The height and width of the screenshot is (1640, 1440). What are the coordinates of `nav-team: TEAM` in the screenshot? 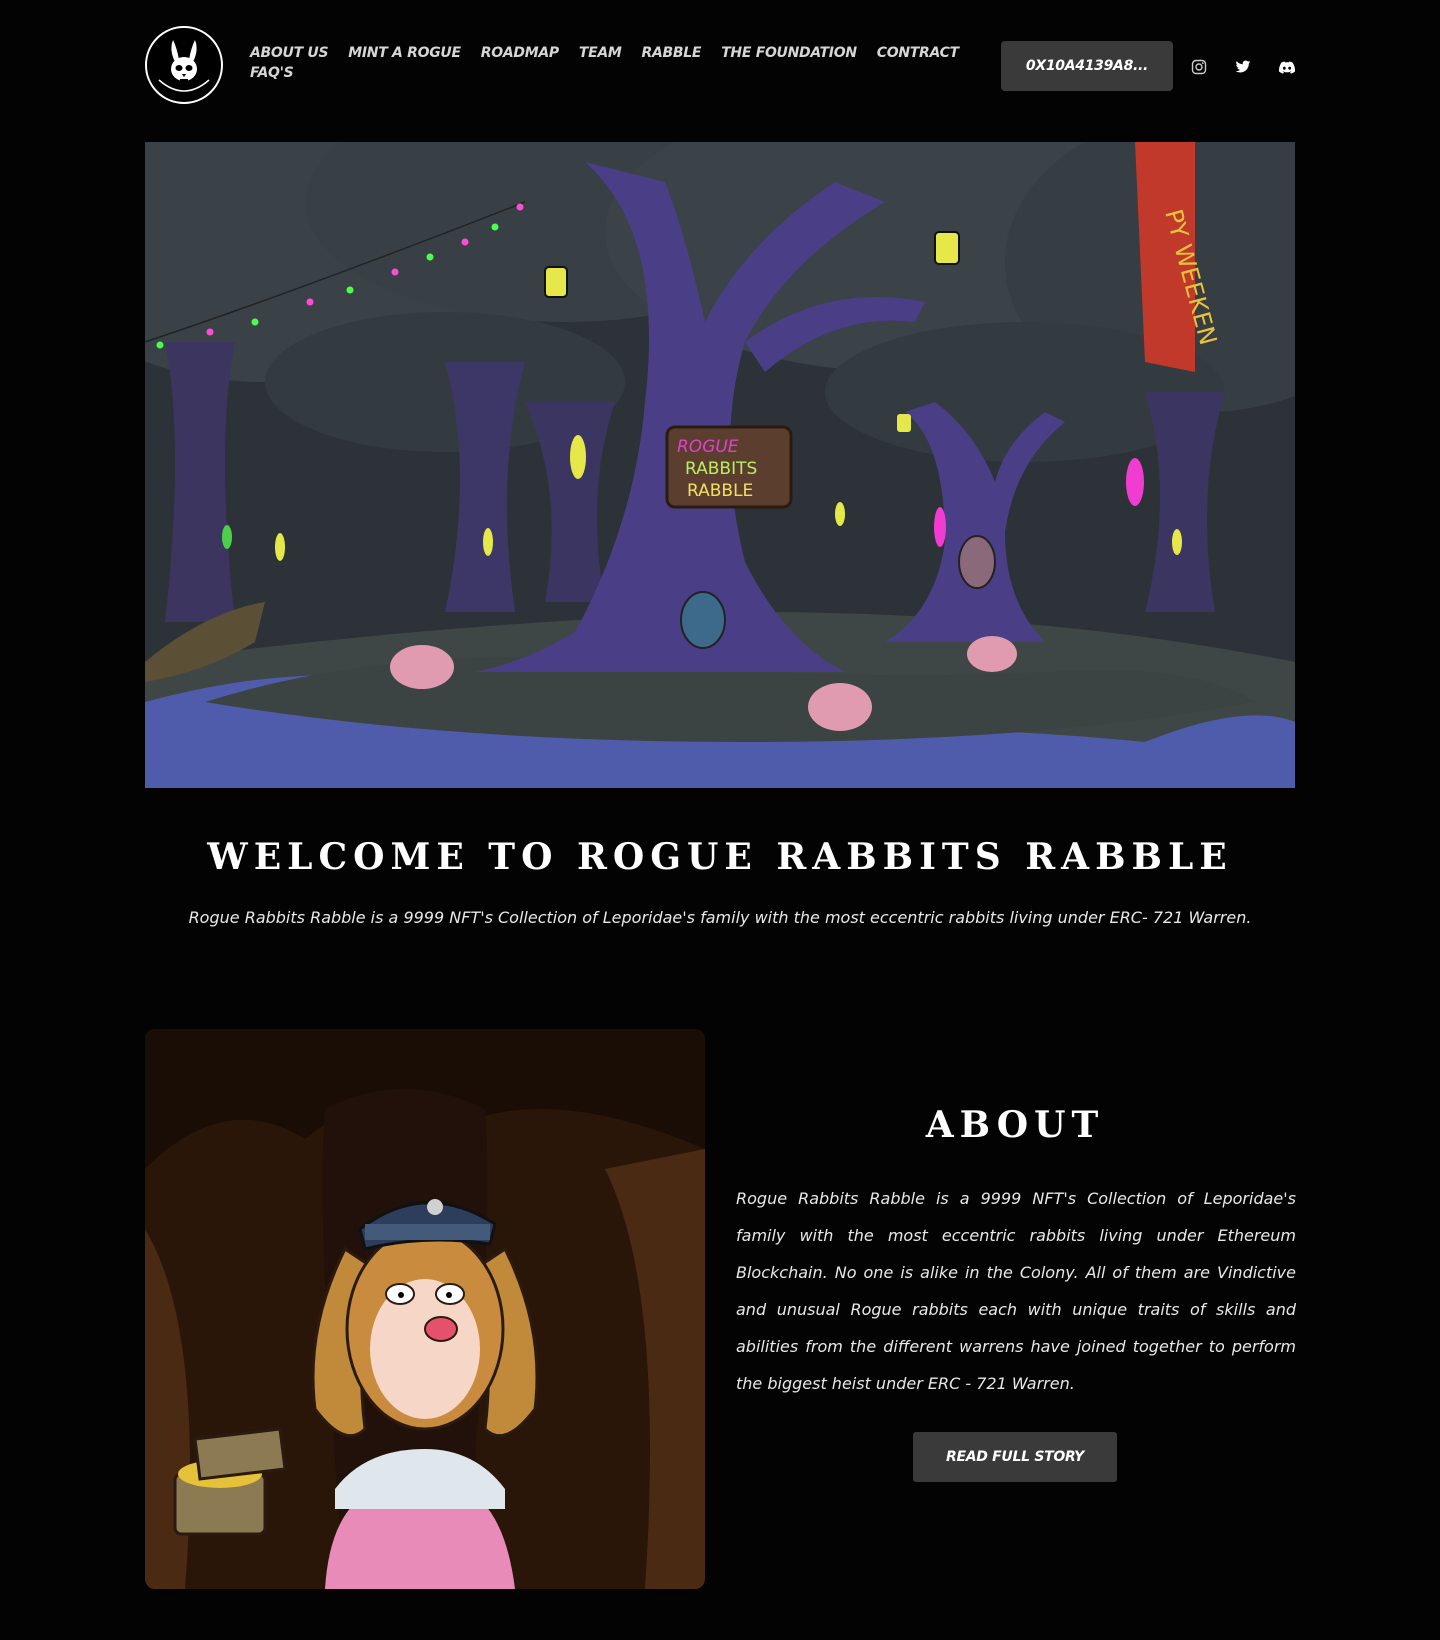 It's located at (600, 53).